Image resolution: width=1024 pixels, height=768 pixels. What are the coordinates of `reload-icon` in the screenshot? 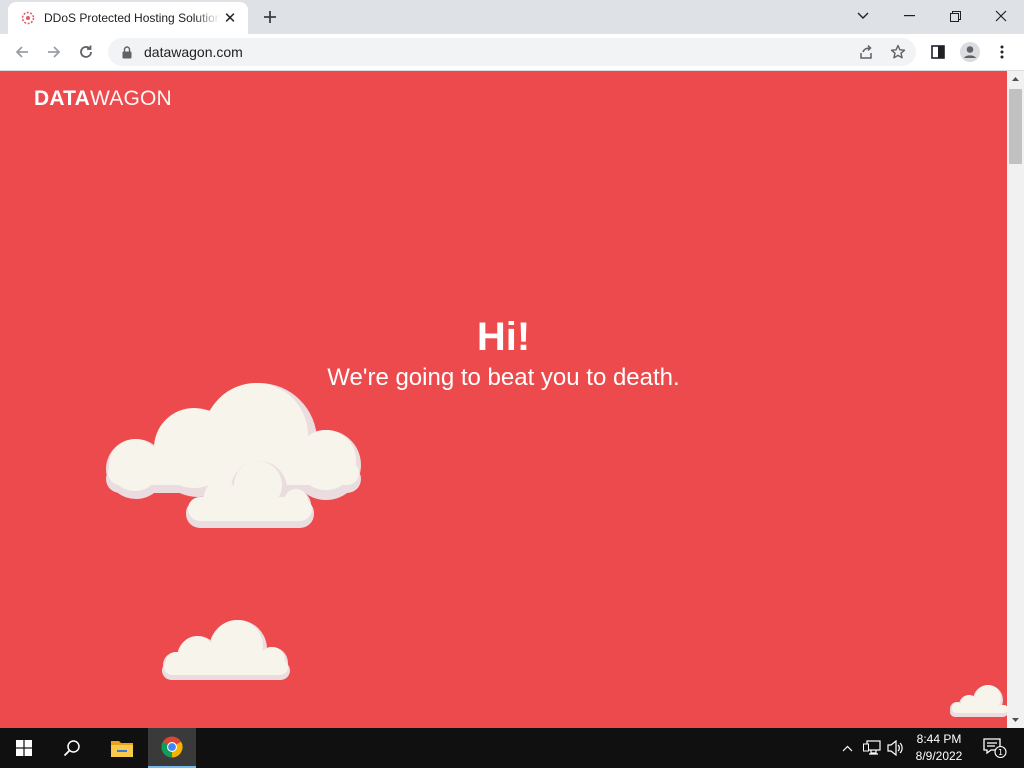 It's located at (86, 52).